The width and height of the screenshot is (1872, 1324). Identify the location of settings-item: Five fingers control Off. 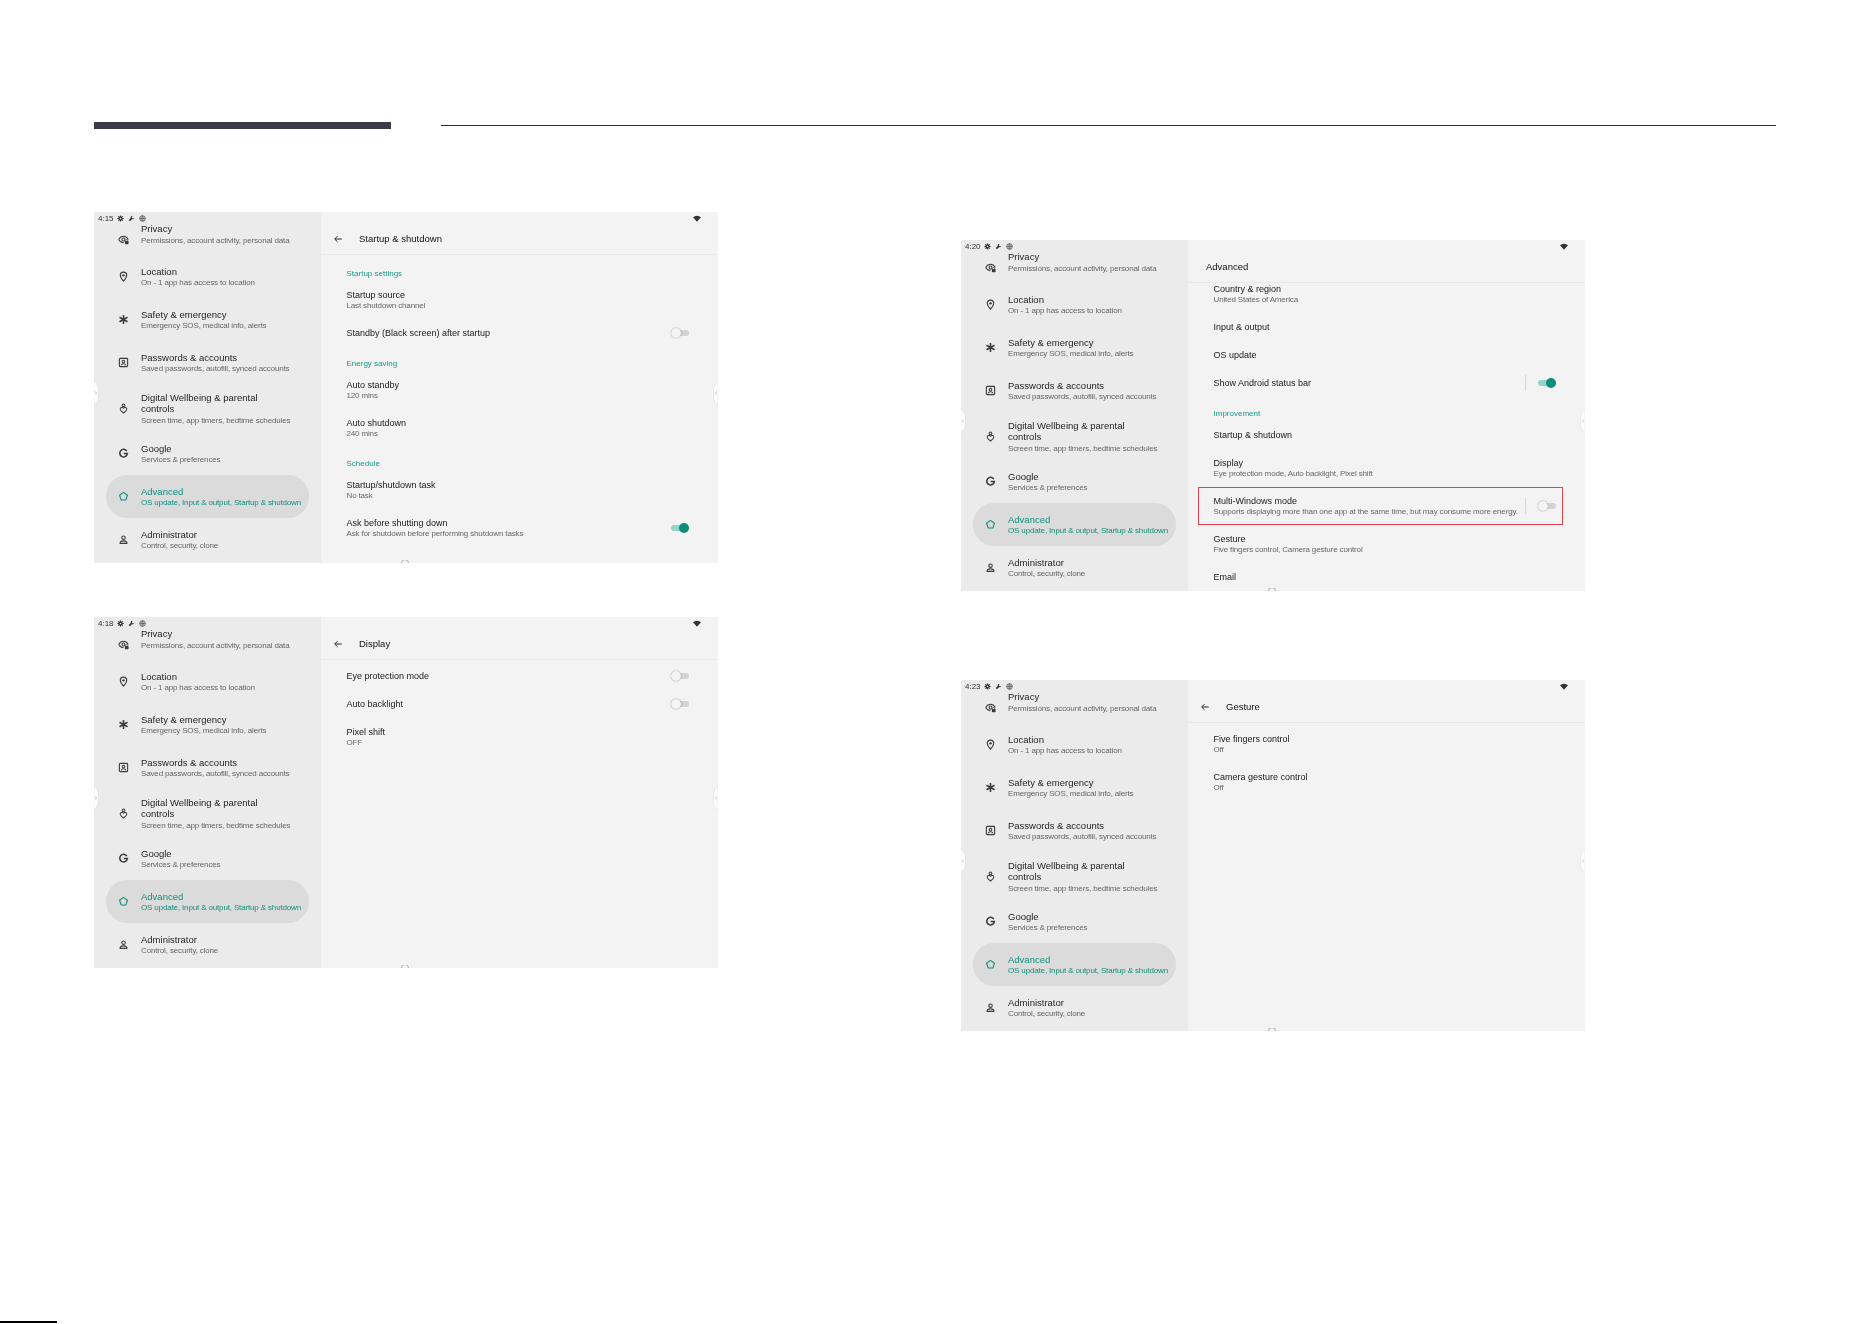
(1251, 744).